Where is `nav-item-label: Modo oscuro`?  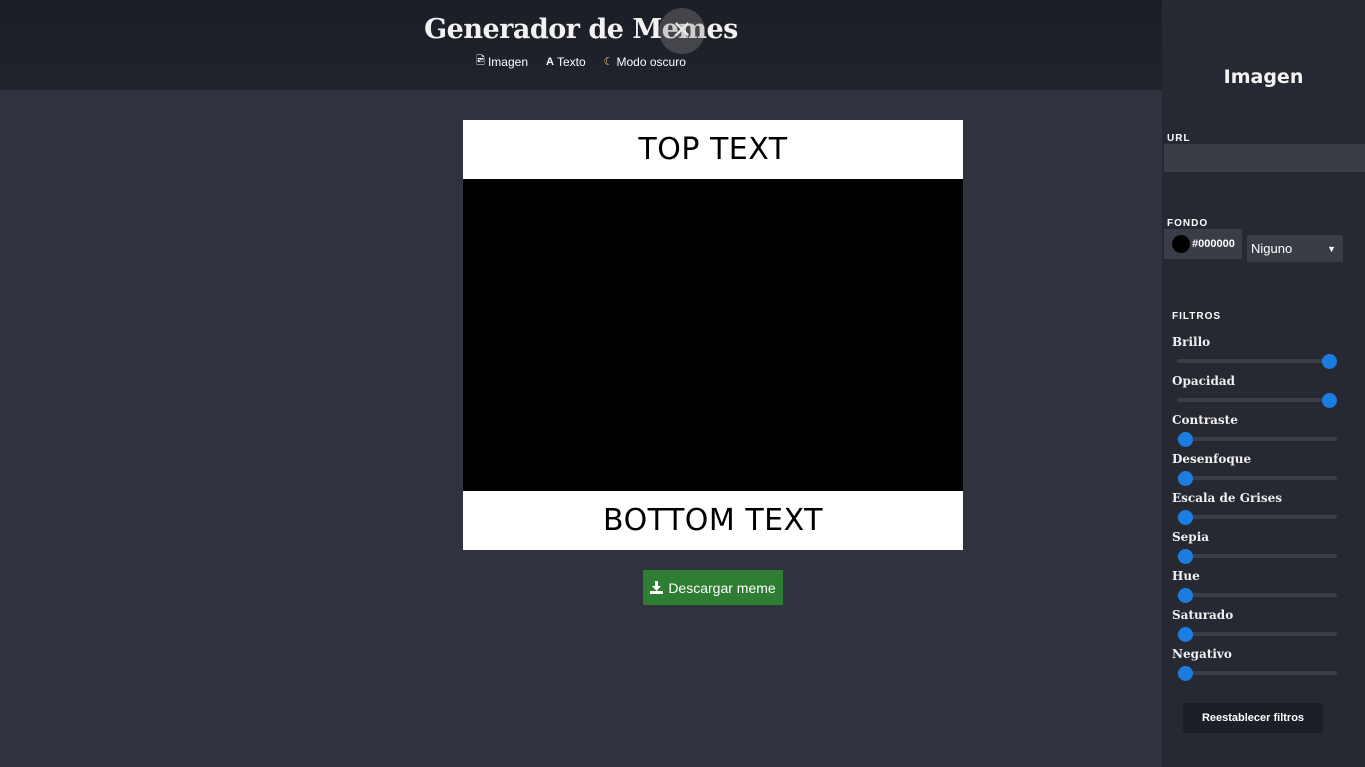 nav-item-label: Modo oscuro is located at coordinates (651, 61).